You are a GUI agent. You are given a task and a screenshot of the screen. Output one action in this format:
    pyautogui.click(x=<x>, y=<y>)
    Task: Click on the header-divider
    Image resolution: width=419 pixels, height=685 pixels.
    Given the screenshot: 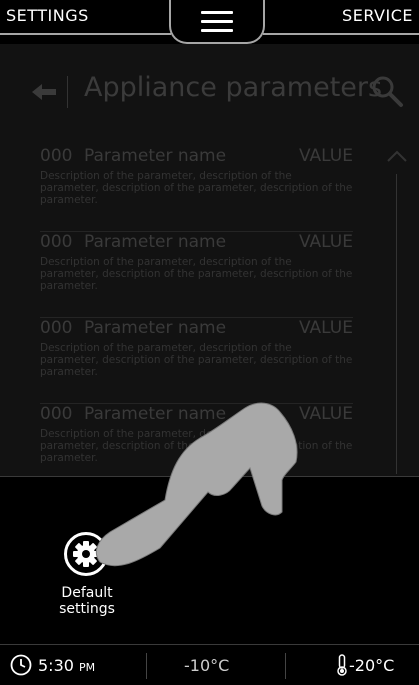 What is the action you would take?
    pyautogui.click(x=67, y=92)
    